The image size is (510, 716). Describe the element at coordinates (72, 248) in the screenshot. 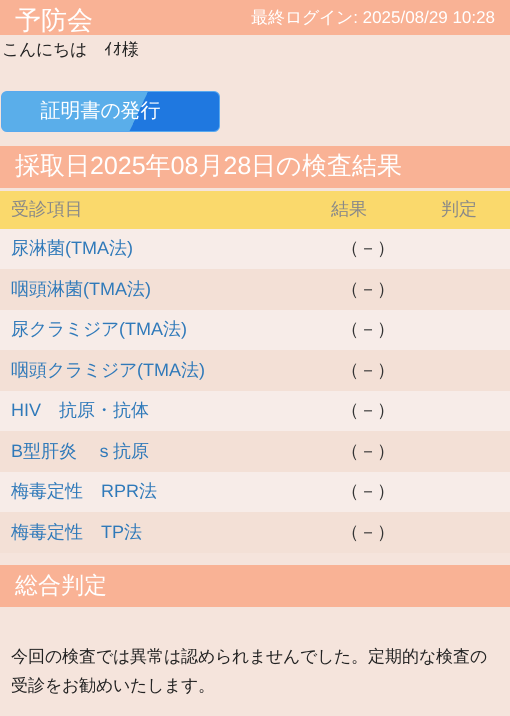

I see `test-item: 尿淋菌(TMA法)` at that location.